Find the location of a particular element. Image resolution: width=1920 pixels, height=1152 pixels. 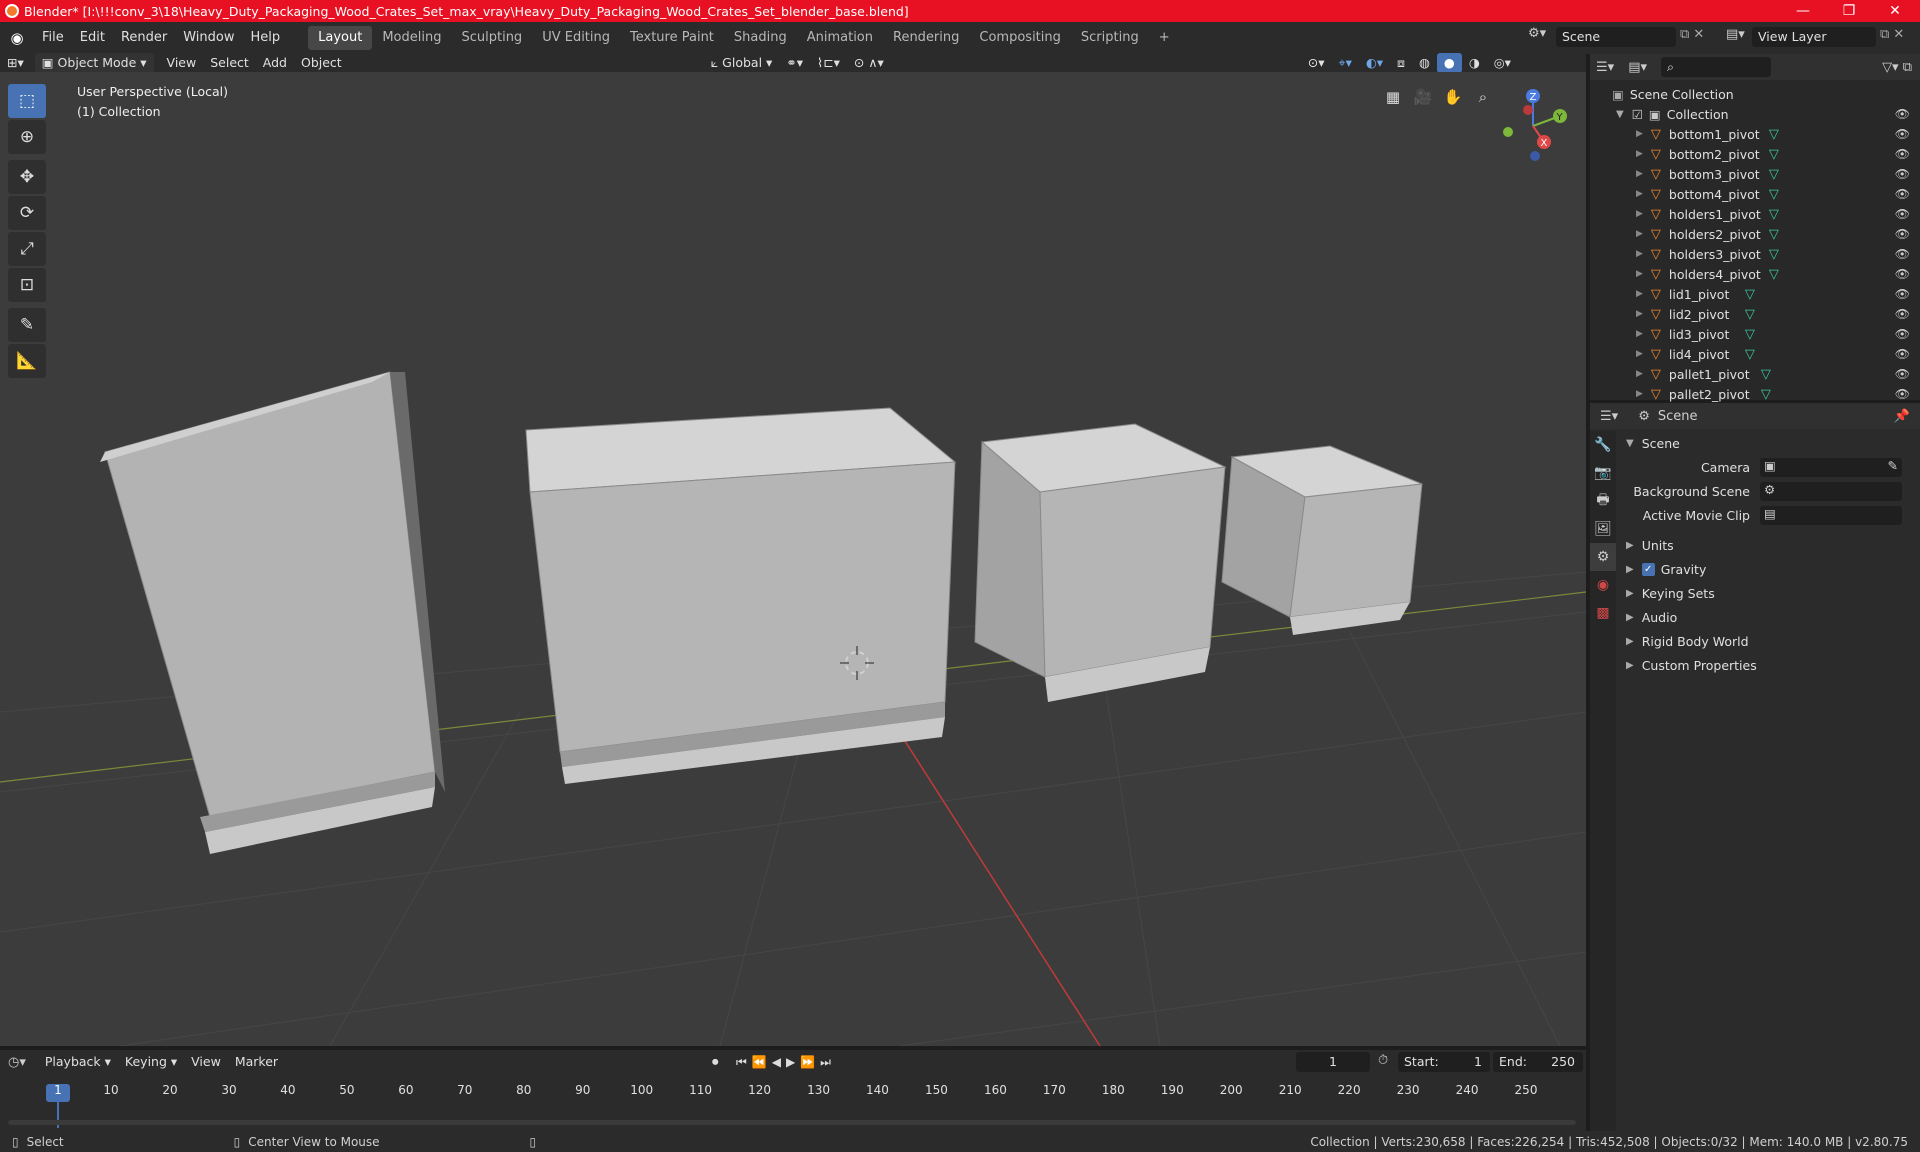

custom-properties-panel: ▶ Custom Properties is located at coordinates (1770, 665).